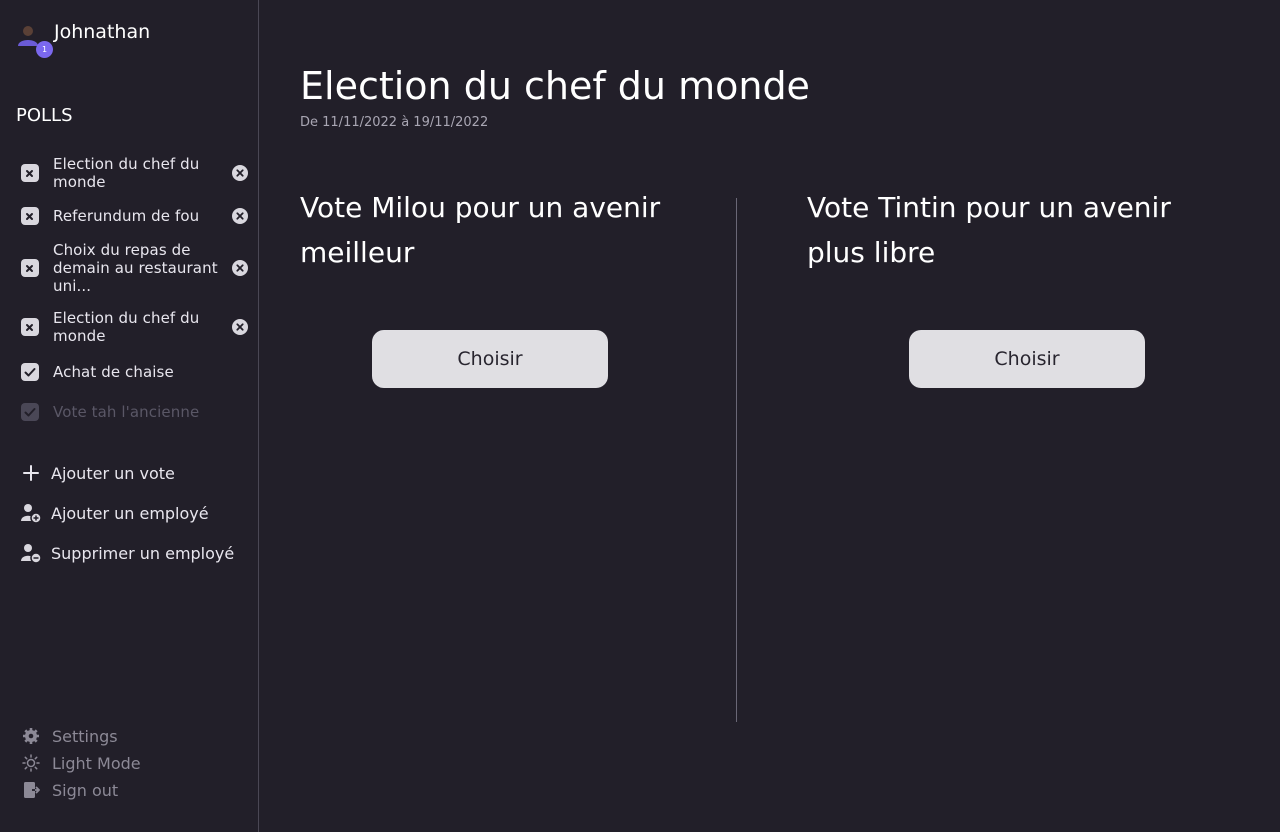 This screenshot has width=1280, height=832. What do you see at coordinates (490, 359) in the screenshot?
I see `choose-milou-button: Choisir` at bounding box center [490, 359].